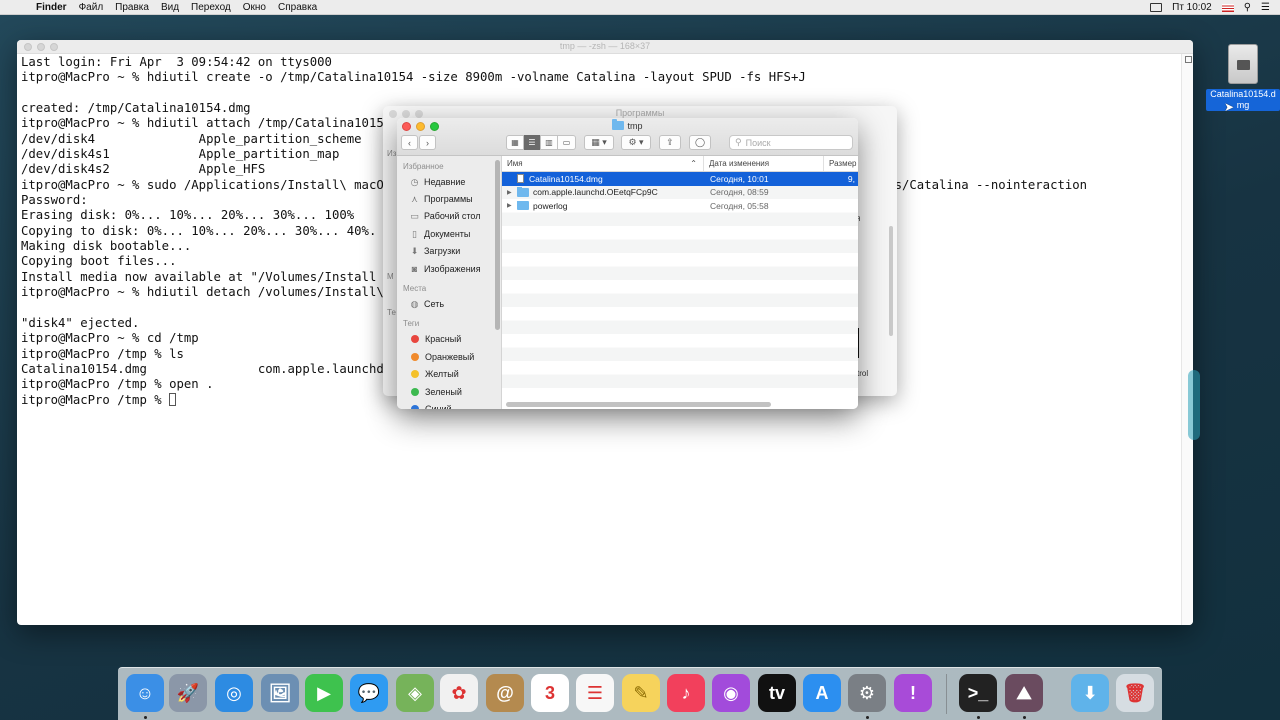 The height and width of the screenshot is (720, 1280). I want to click on dock-finder-icon: ☺, so click(145, 693).